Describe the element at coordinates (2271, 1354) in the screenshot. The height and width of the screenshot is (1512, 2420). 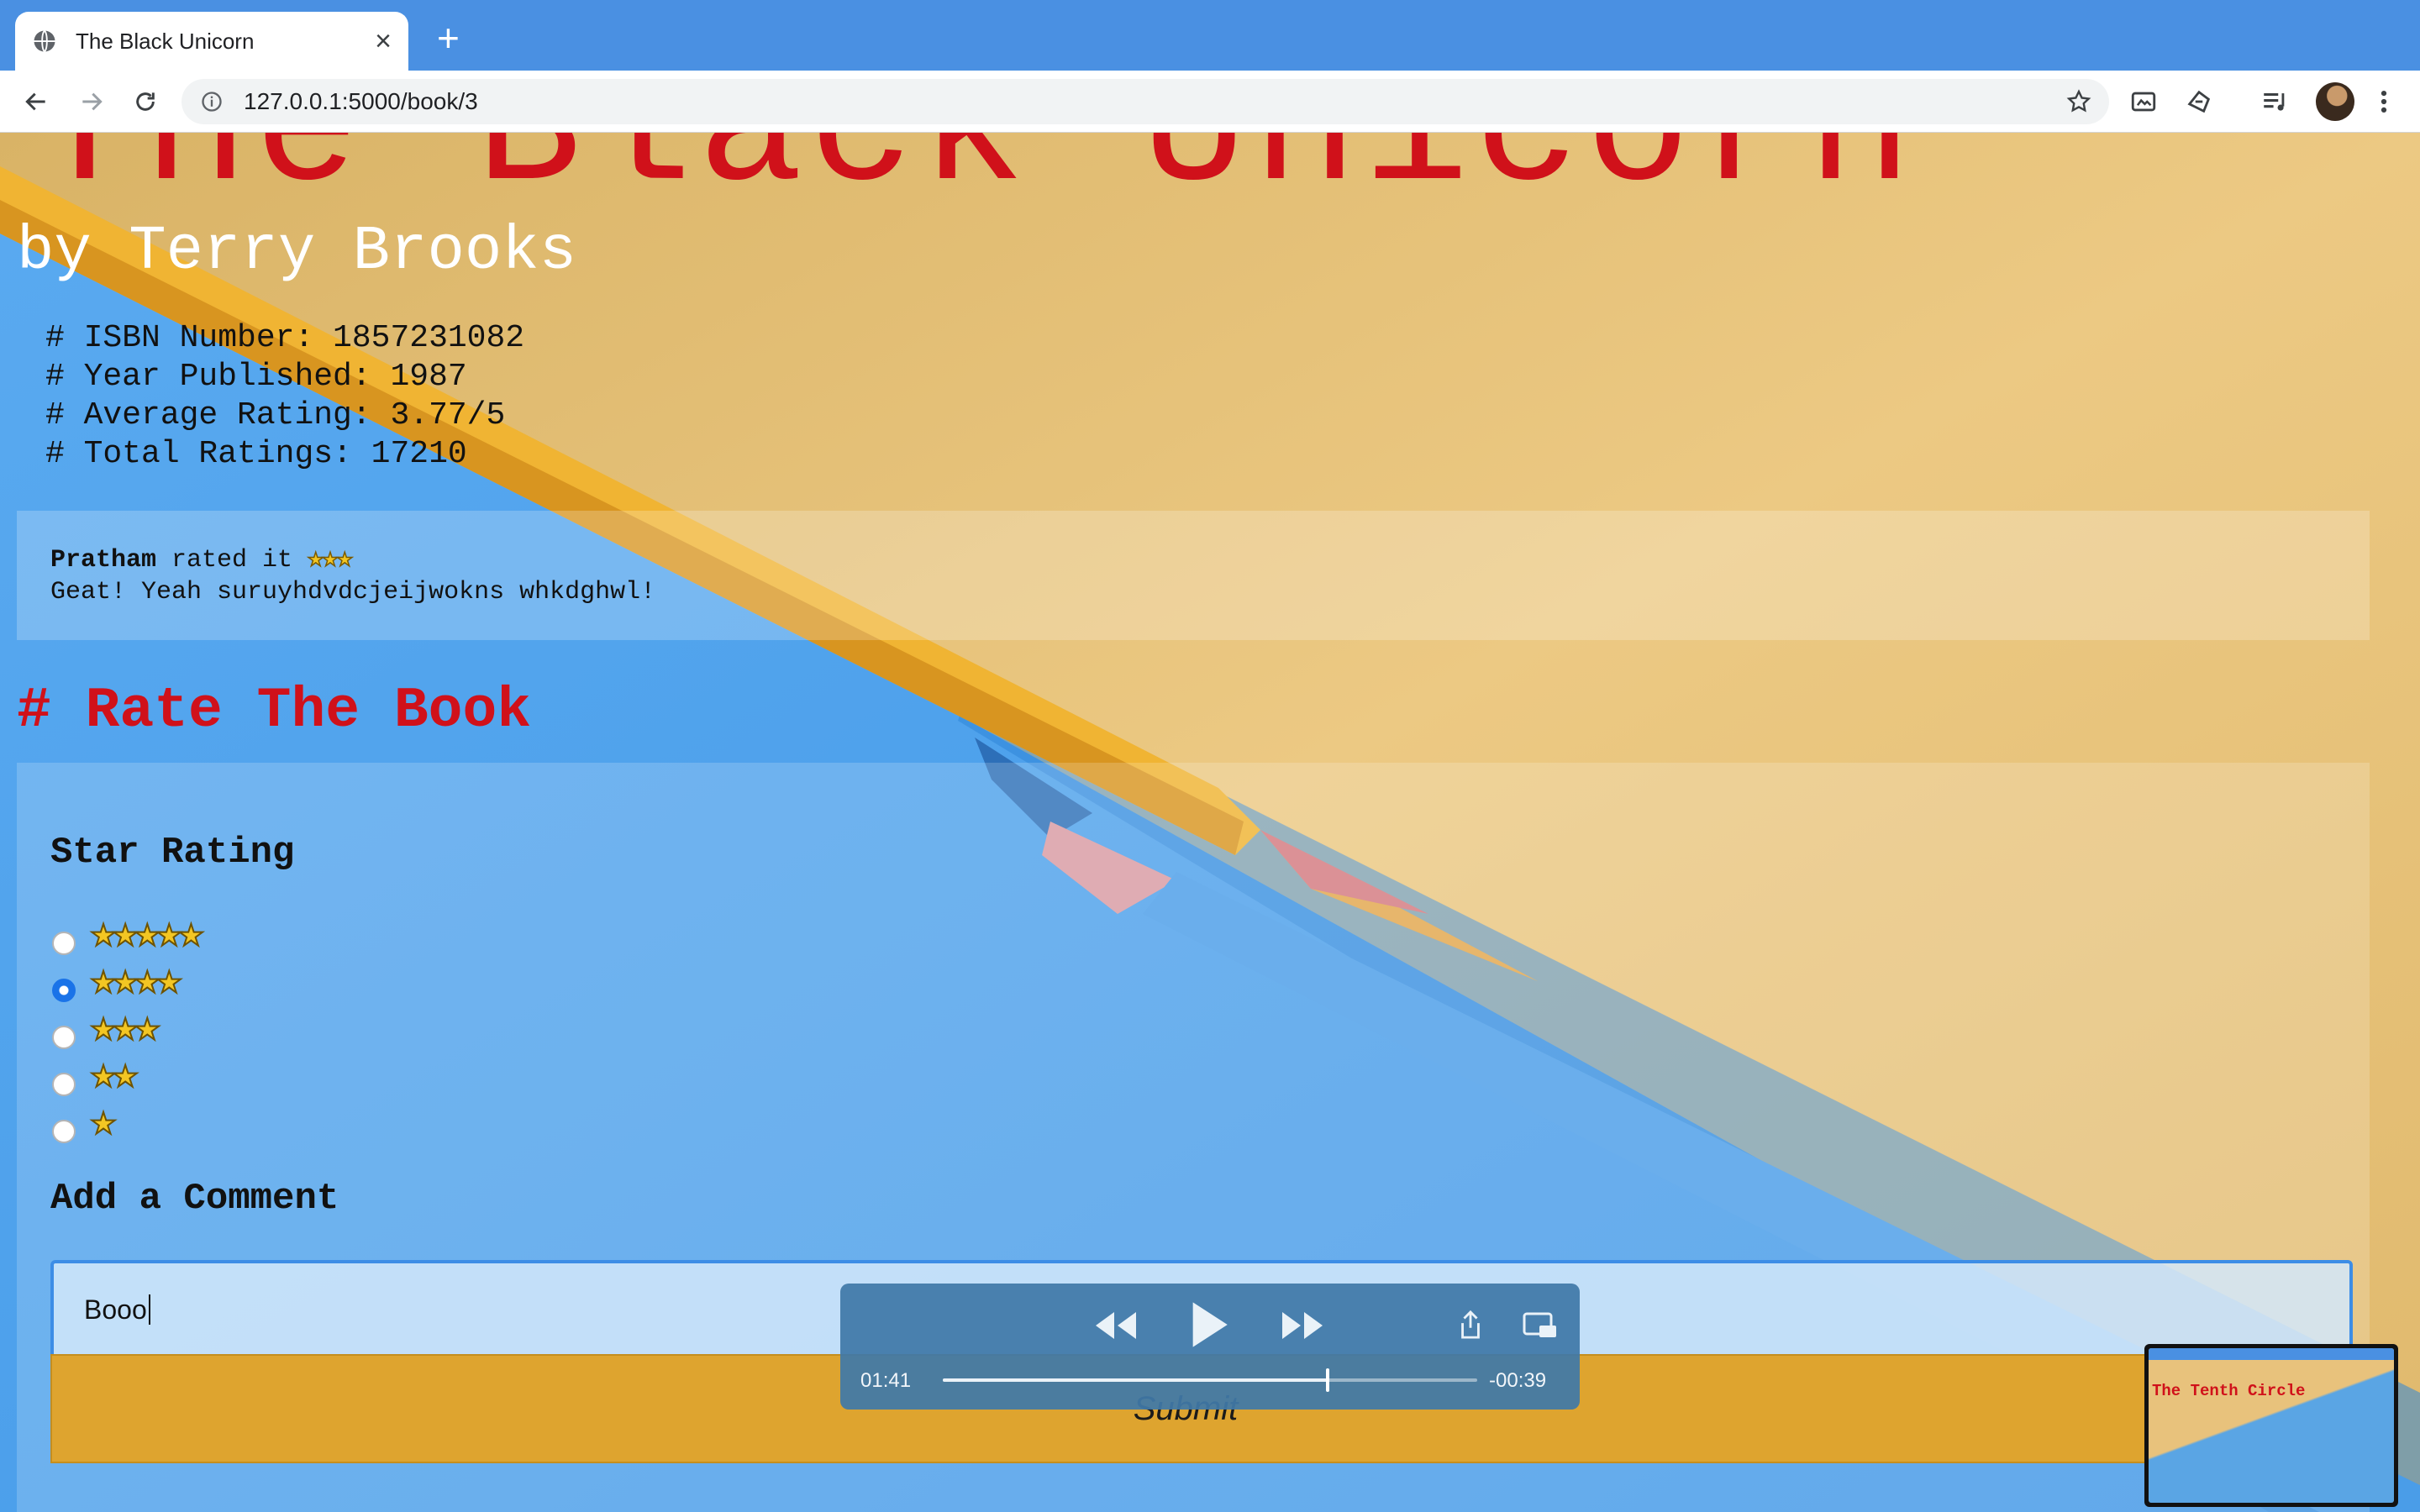
I see `pip-browser-bar` at that location.